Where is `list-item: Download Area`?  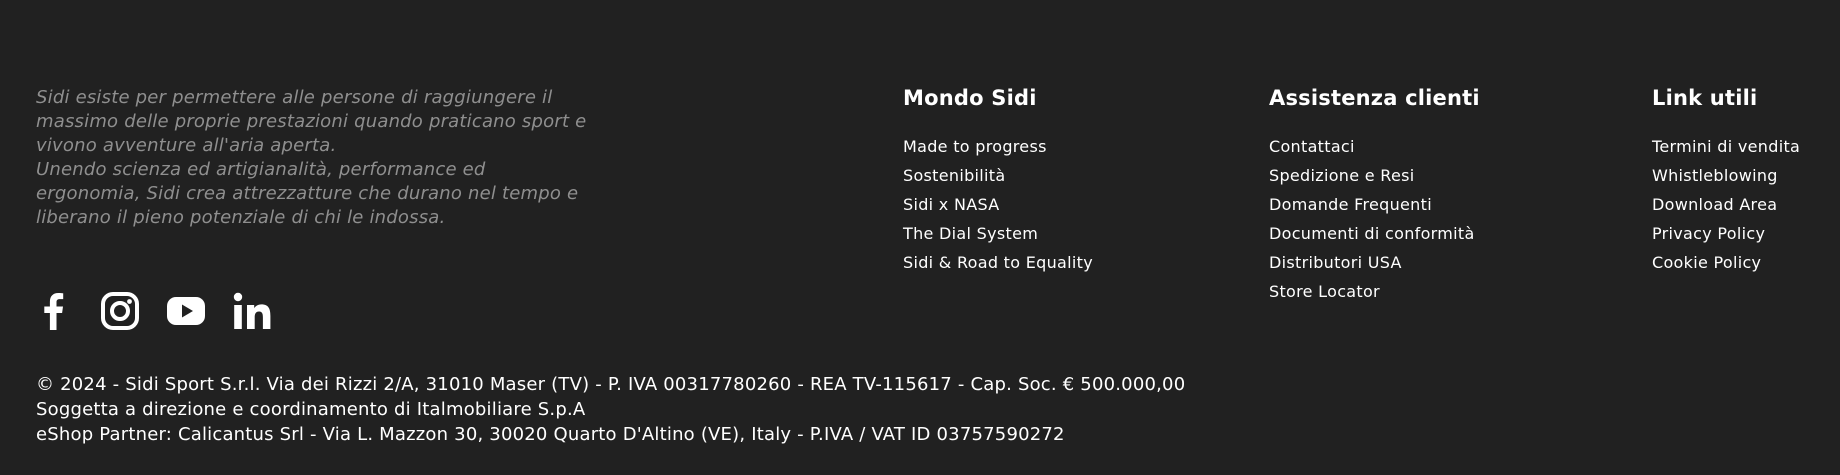 list-item: Download Area is located at coordinates (1726, 204).